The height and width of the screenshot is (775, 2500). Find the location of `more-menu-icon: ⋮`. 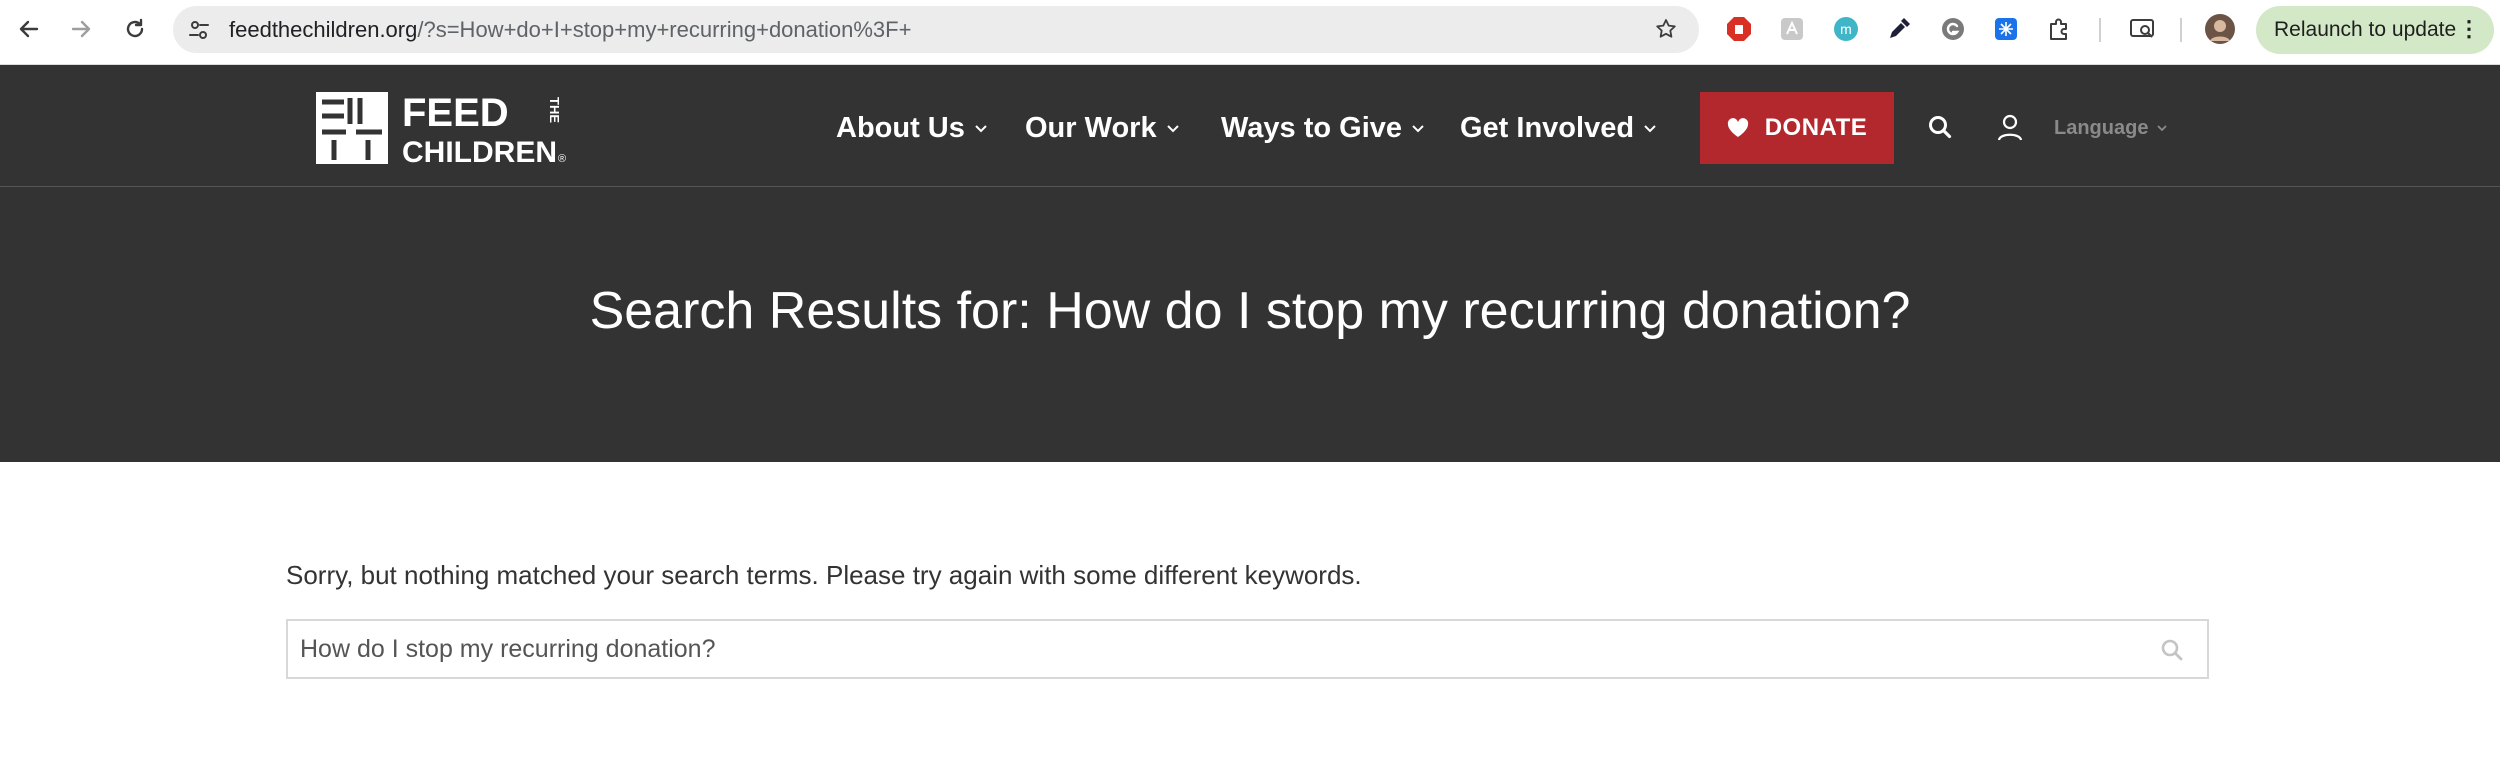

more-menu-icon: ⋮ is located at coordinates (2469, 29).